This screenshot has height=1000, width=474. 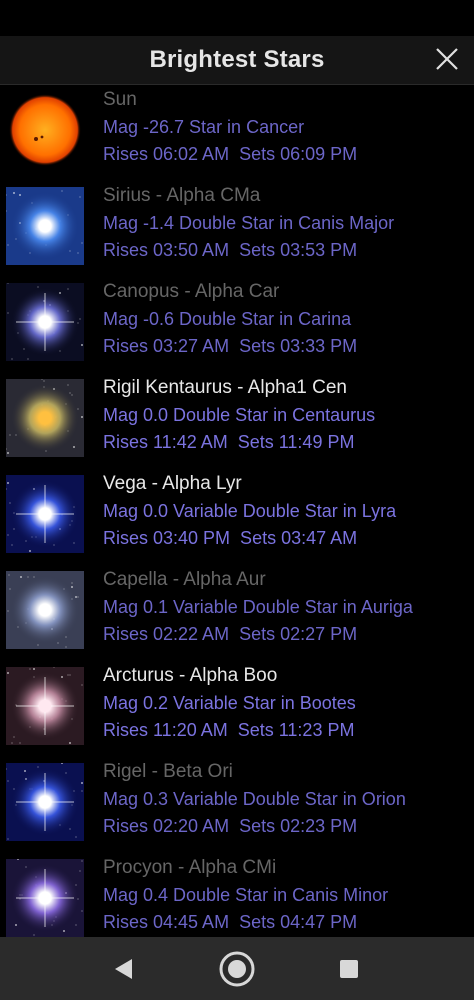 What do you see at coordinates (229, 442) in the screenshot?
I see `star-rise-set: Rises 11:42 AM Sets 11:49 PM` at bounding box center [229, 442].